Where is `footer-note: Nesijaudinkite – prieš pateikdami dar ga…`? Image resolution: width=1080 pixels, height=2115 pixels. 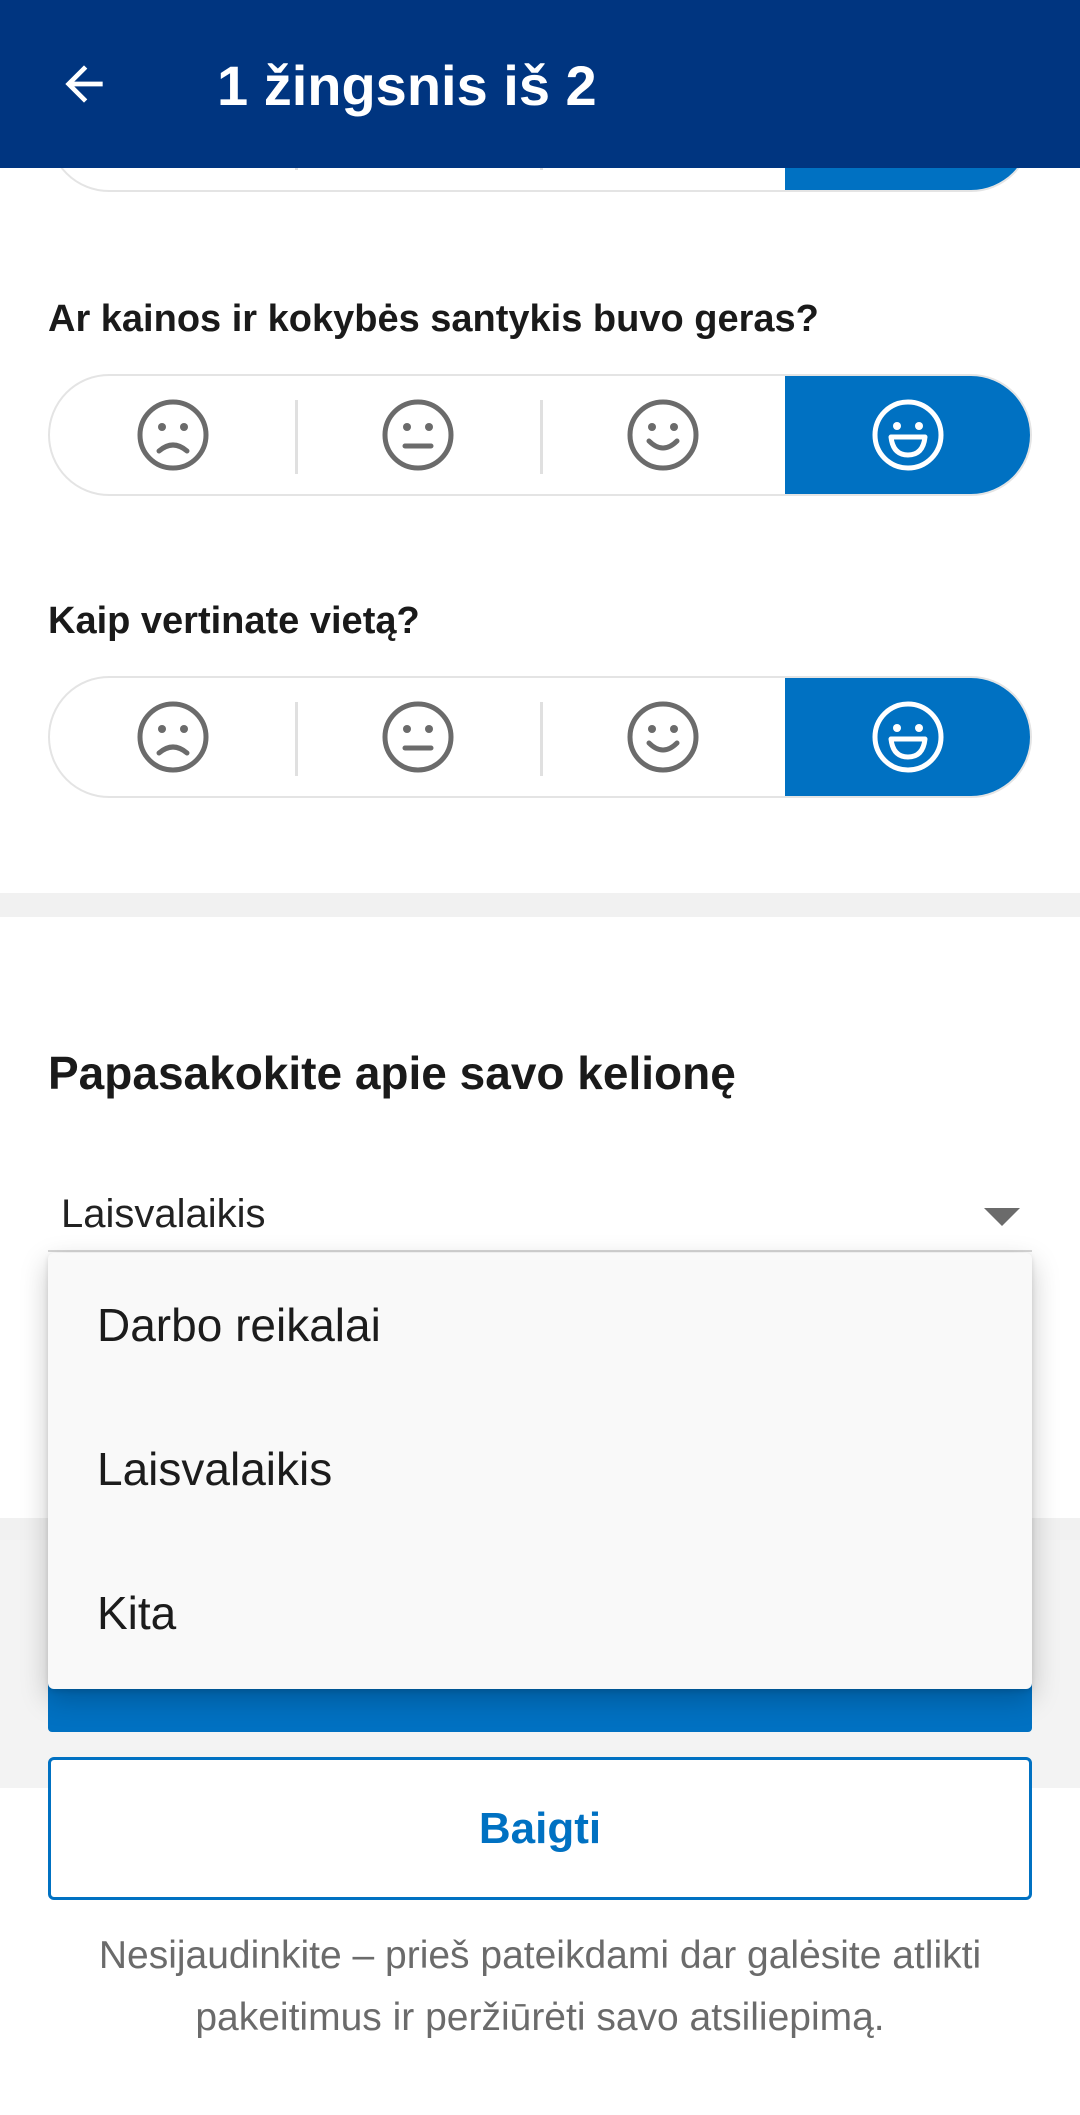 footer-note: Nesijaudinkite – prieš pateikdami dar ga… is located at coordinates (540, 1986).